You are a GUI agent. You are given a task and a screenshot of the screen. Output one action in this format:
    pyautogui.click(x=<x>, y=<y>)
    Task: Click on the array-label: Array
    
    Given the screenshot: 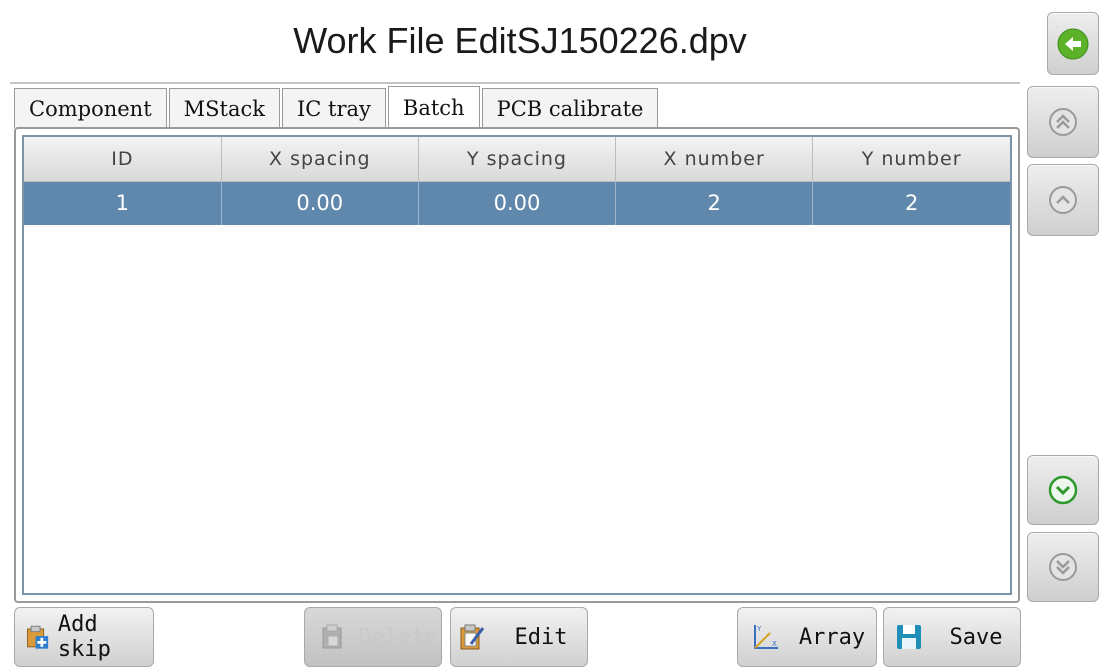 What is the action you would take?
    pyautogui.click(x=832, y=637)
    